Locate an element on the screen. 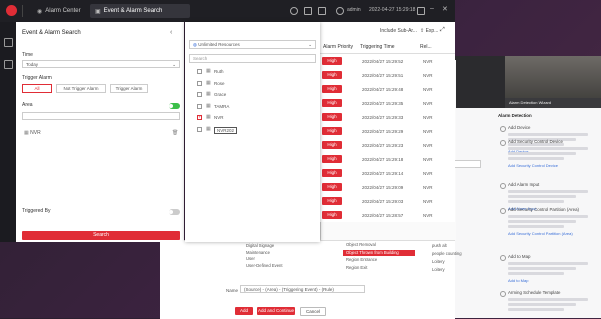 Image resolution: width=601 pixels, height=319 pixels. lock-icon is located at coordinates (421, 11).